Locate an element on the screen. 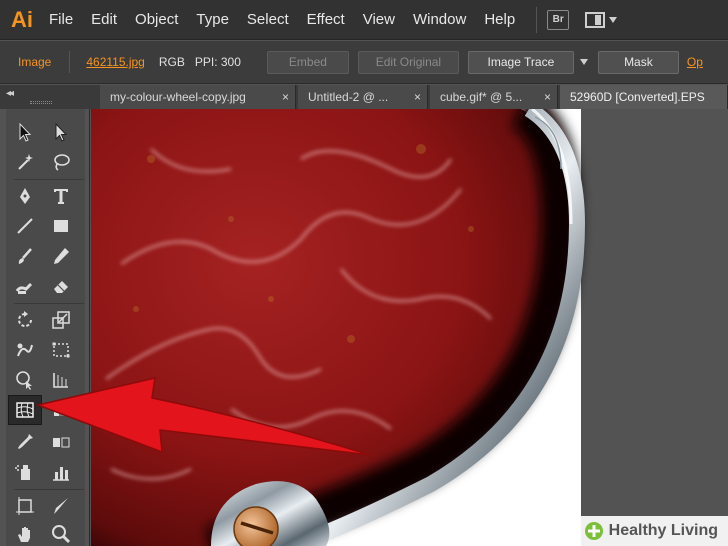  arrange-documents-icon is located at coordinates (595, 19).